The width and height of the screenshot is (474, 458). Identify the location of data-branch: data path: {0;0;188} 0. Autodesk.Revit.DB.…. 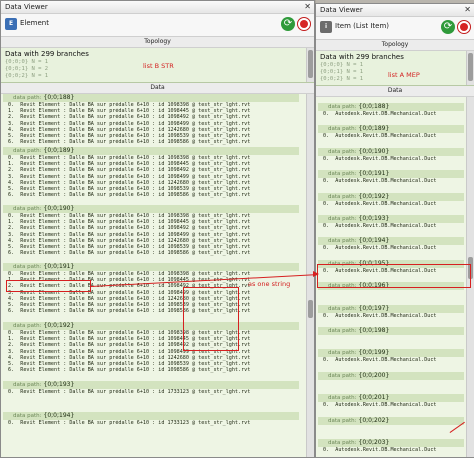
(391, 110).